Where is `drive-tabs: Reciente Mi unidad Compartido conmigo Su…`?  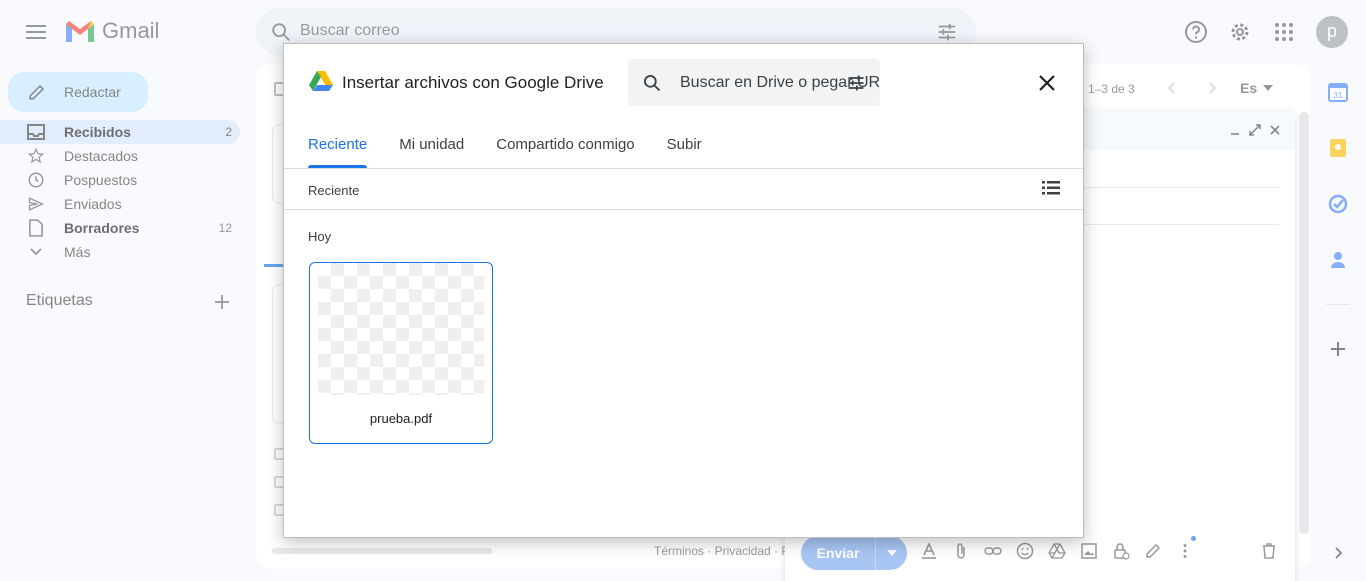
drive-tabs: Reciente Mi unidad Compartido conmigo Su… is located at coordinates (521, 152).